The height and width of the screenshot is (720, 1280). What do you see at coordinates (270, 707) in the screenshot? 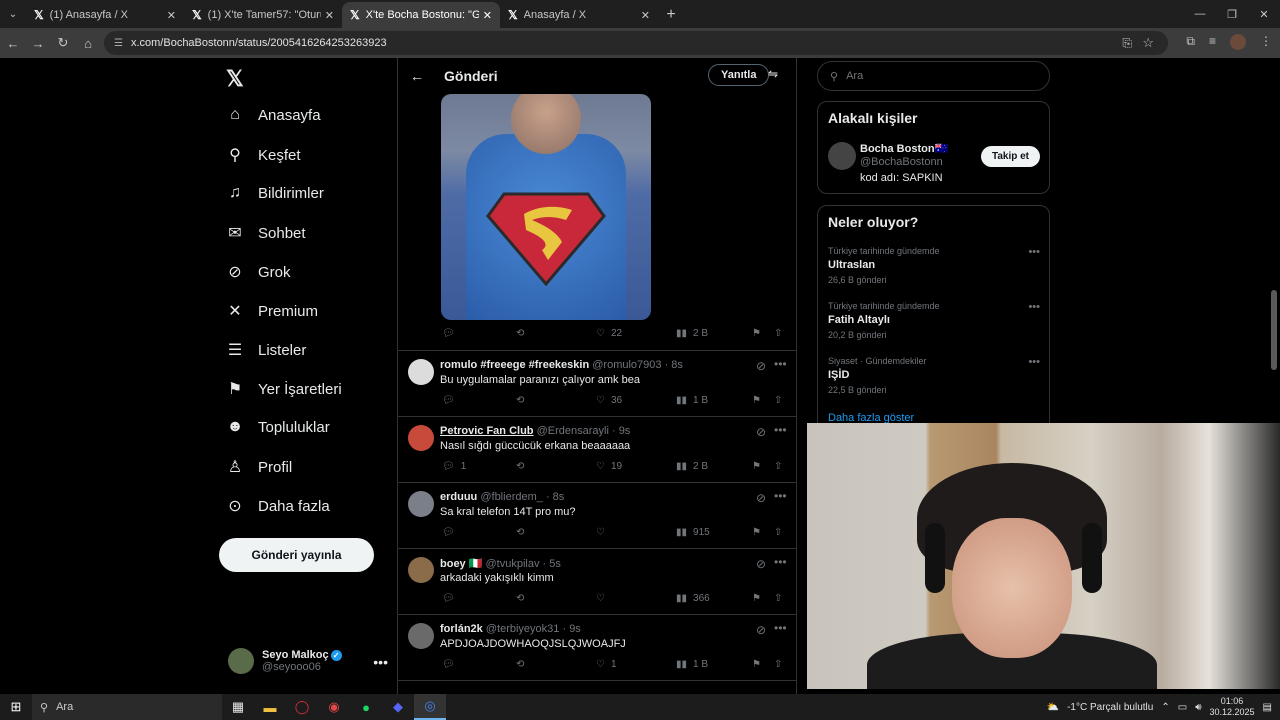
I see `file-explorer-icon: ▬` at bounding box center [270, 707].